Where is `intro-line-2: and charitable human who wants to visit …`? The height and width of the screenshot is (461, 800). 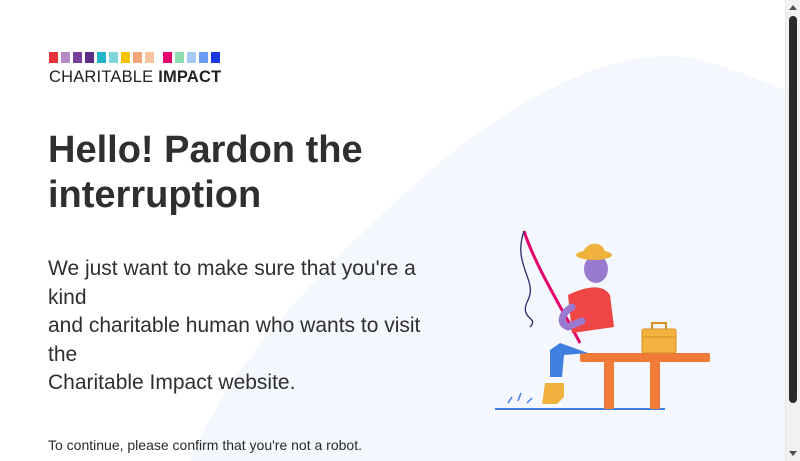 intro-line-2: and charitable human who wants to visit … is located at coordinates (234, 340).